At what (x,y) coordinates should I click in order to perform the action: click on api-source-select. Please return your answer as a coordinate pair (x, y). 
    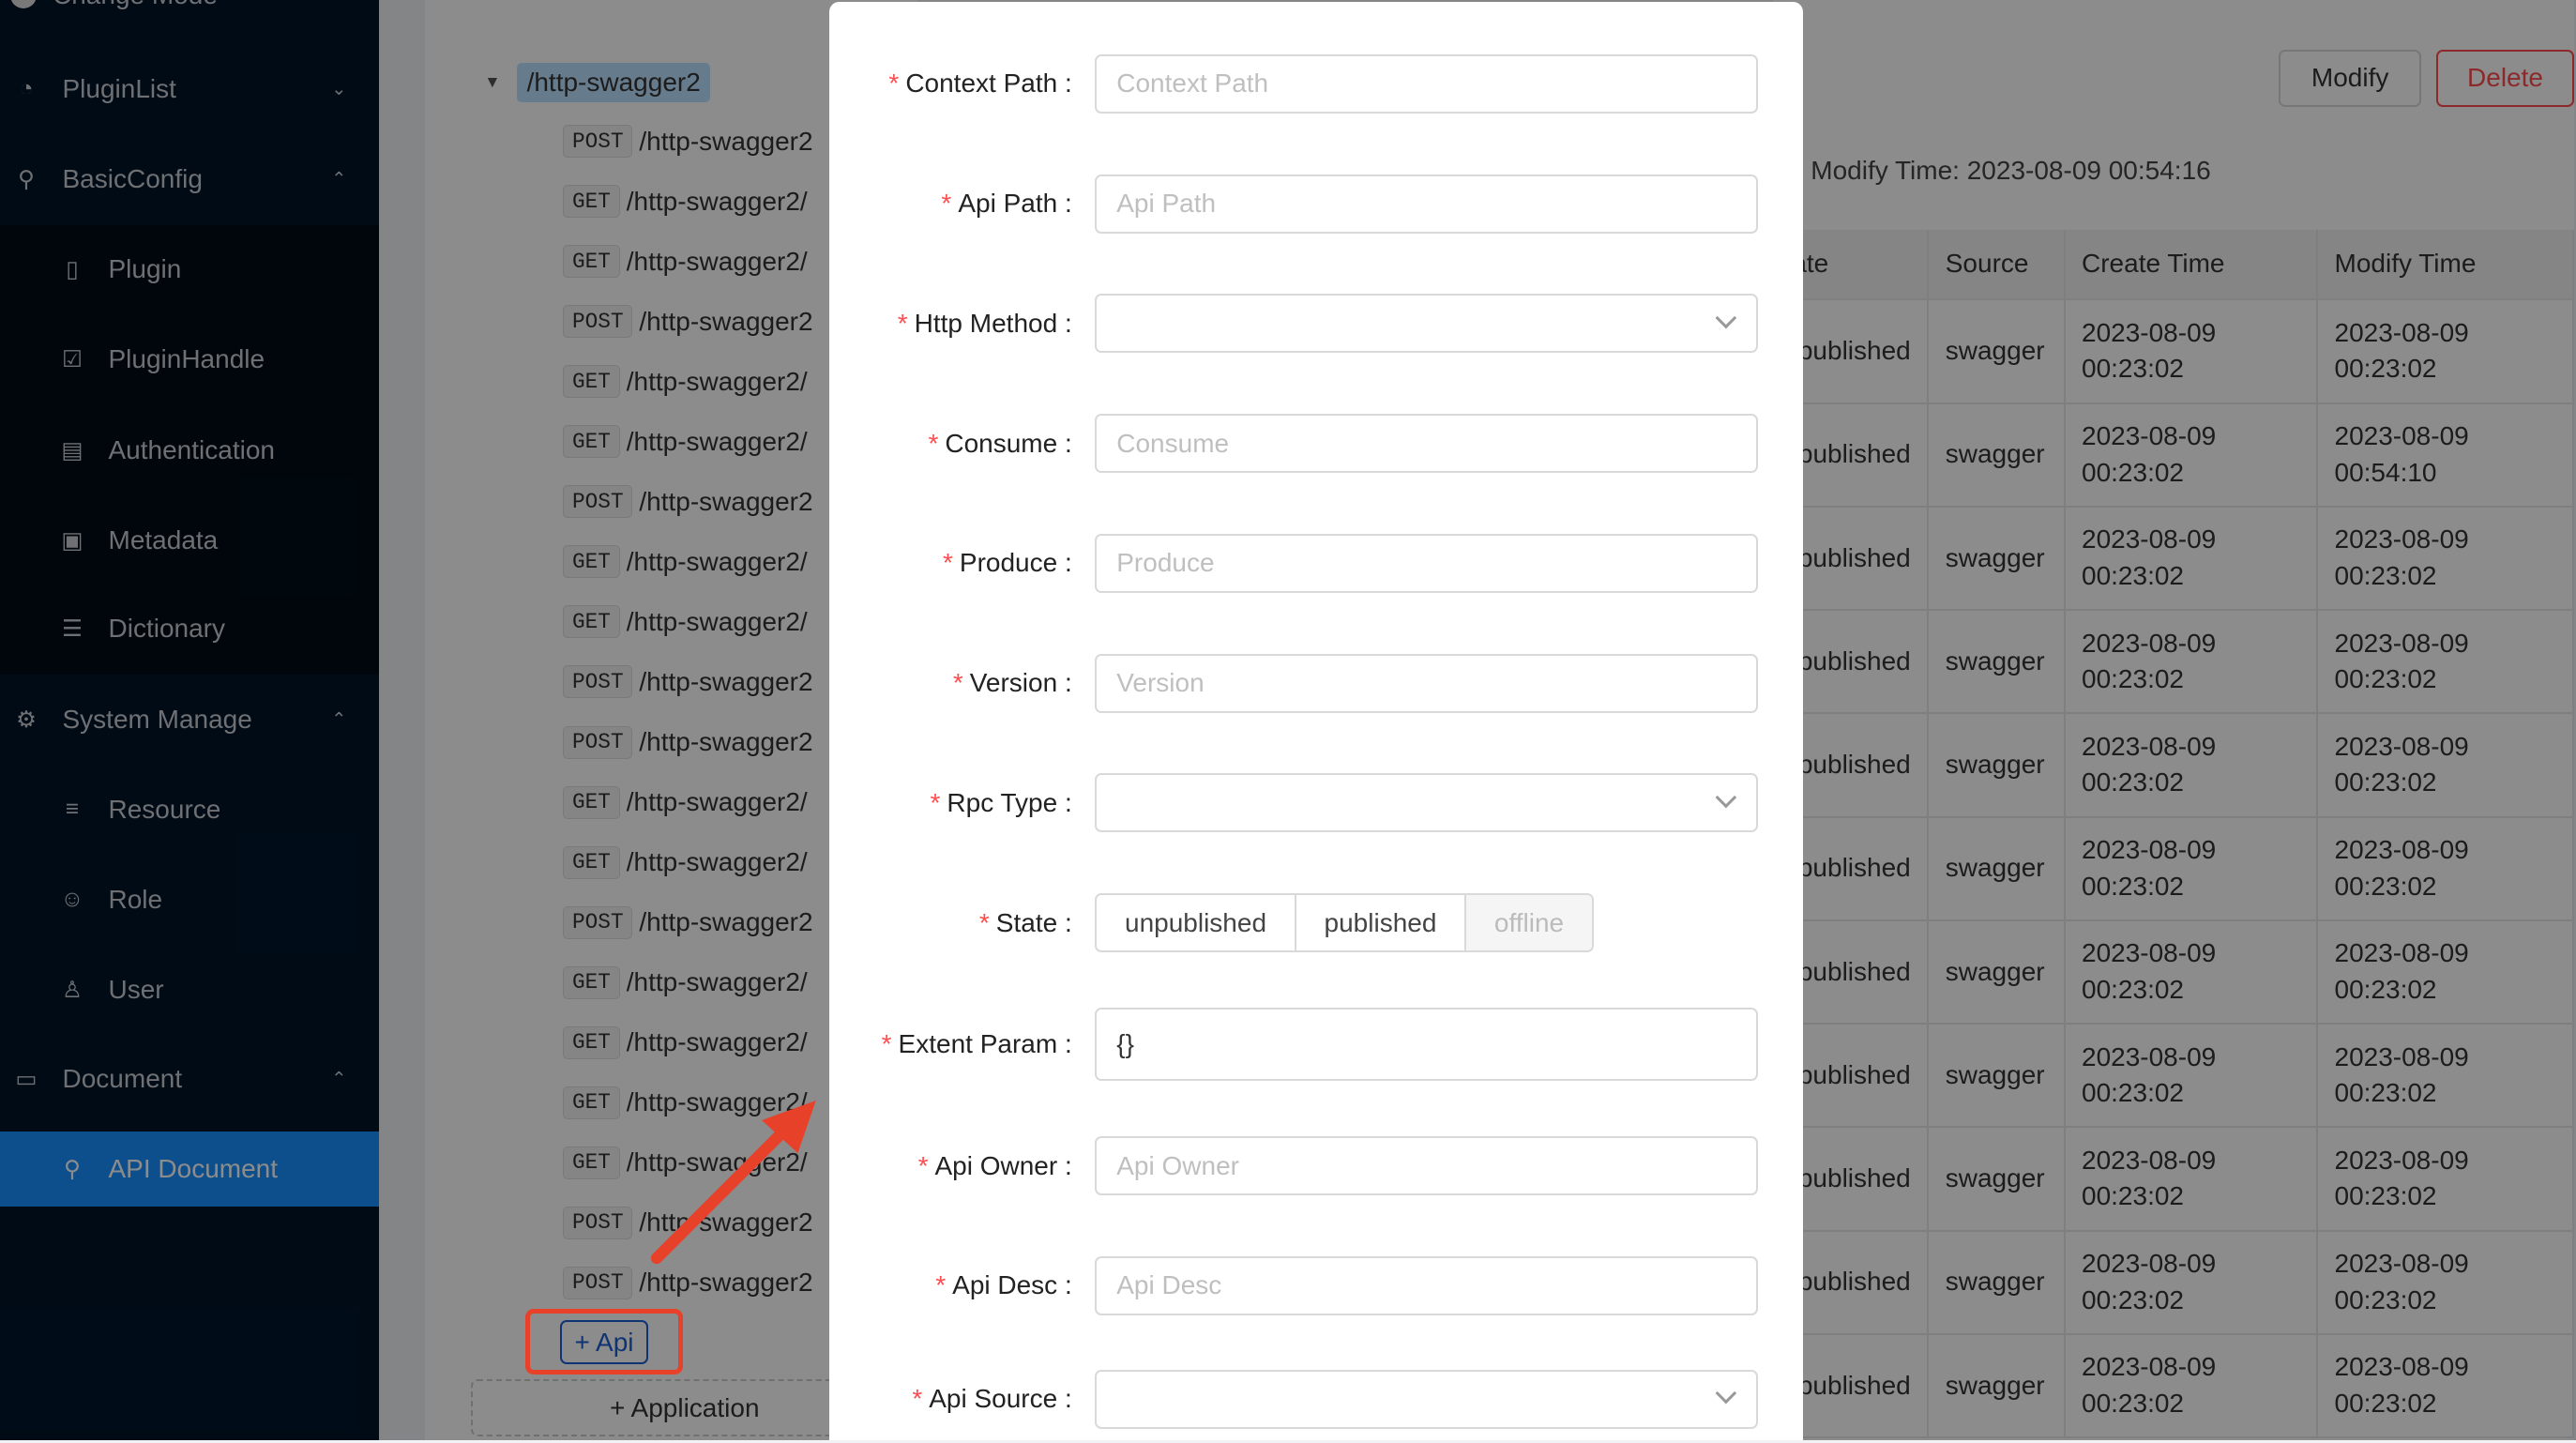
    Looking at the image, I should click on (1427, 1399).